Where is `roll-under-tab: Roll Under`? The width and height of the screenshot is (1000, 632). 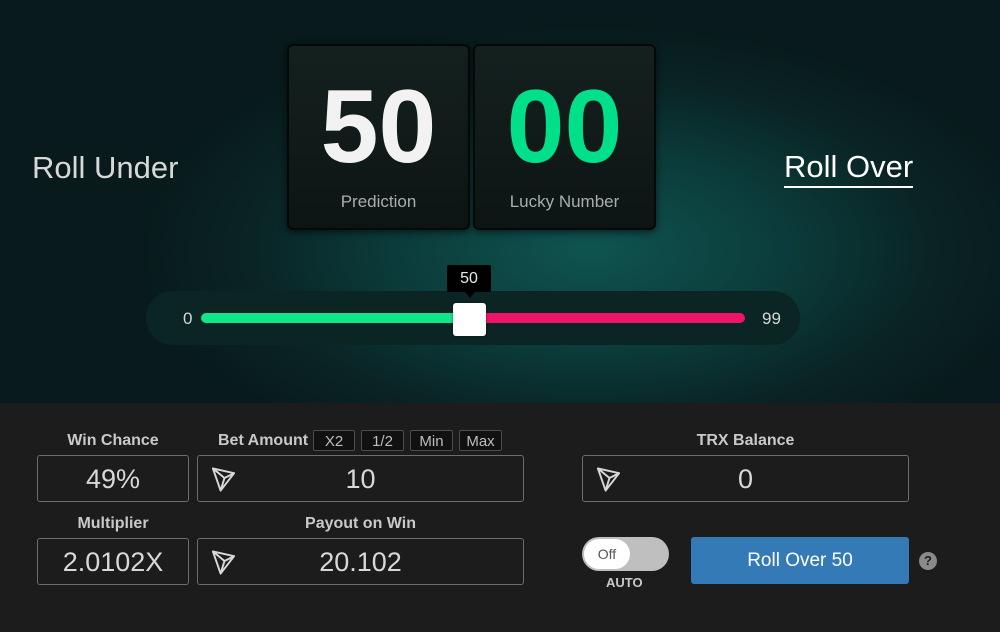 roll-under-tab: Roll Under is located at coordinates (105, 168).